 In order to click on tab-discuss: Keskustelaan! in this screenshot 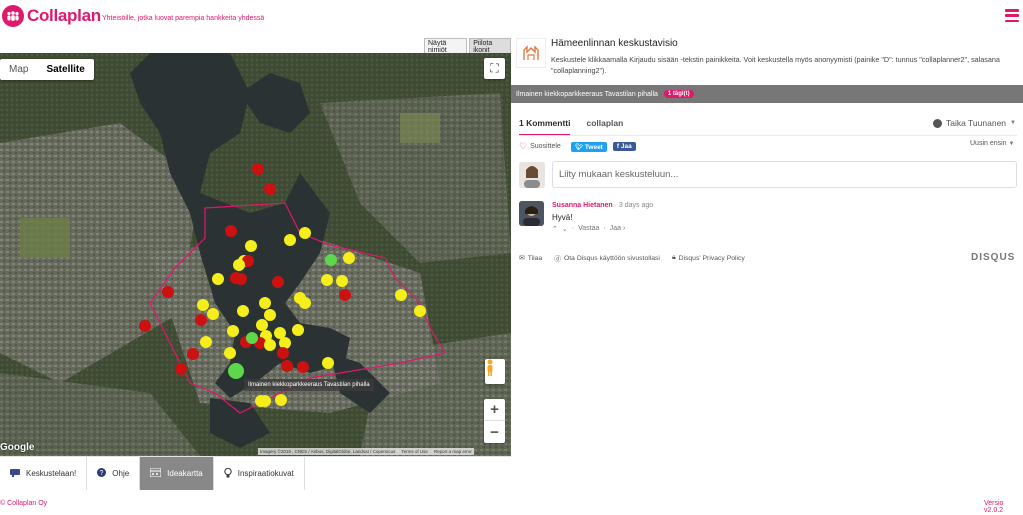, I will do `click(44, 473)`.